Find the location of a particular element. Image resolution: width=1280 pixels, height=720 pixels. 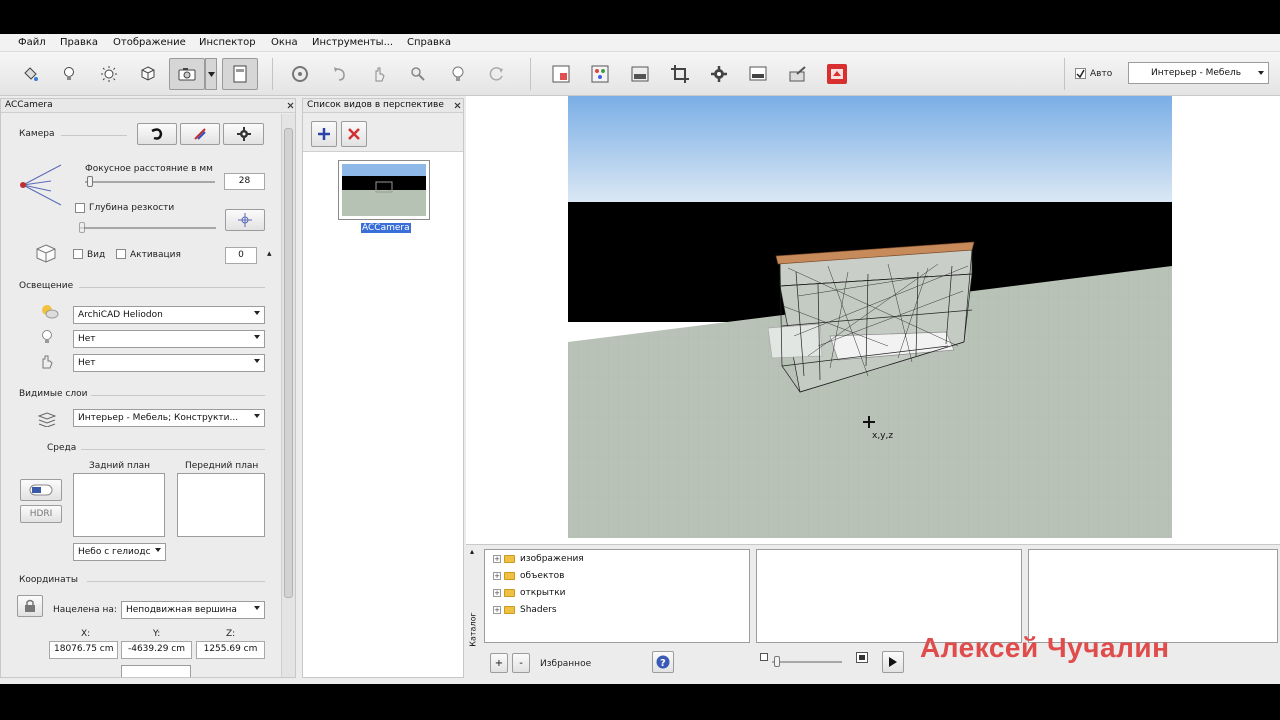

lamp-icon is located at coordinates (47, 336).